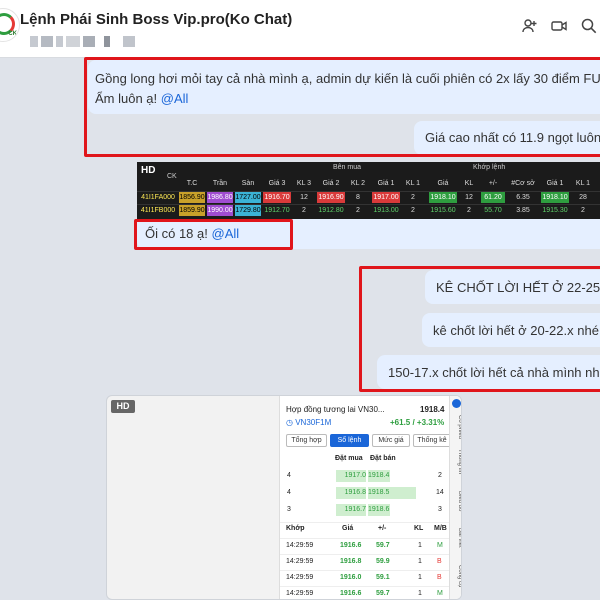 This screenshot has width=600, height=600. I want to click on trade-head-vol: KL, so click(419, 528).